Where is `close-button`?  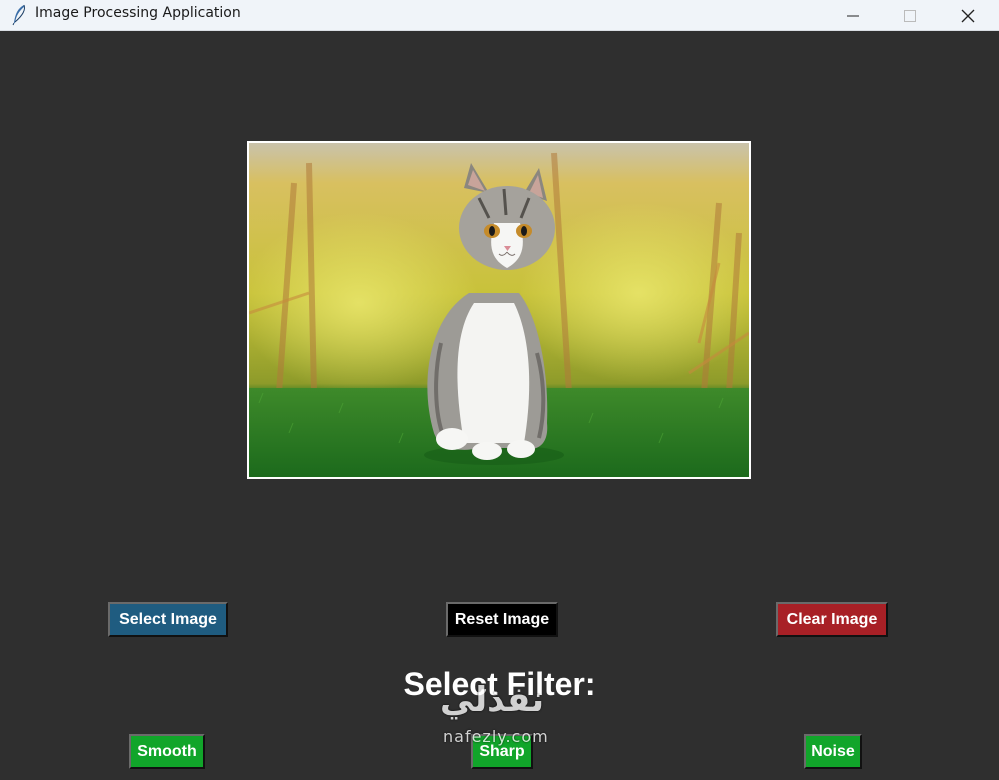 close-button is located at coordinates (968, 15).